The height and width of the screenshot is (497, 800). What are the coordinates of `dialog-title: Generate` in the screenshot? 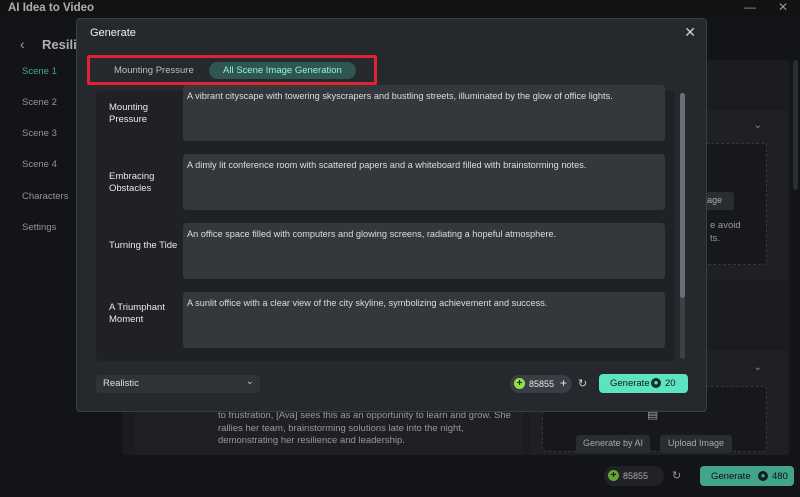 It's located at (113, 33).